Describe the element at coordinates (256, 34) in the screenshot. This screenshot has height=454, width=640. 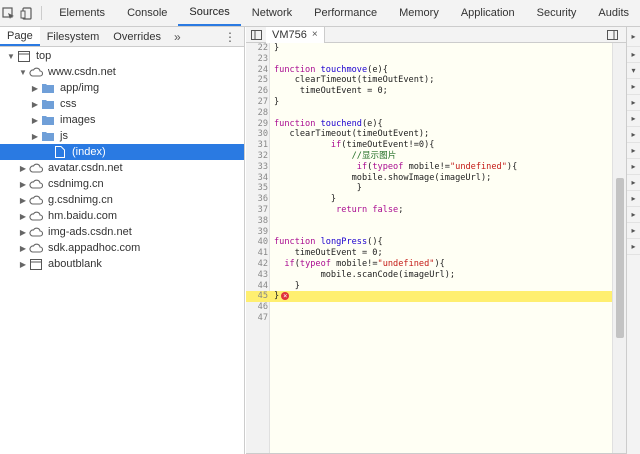
I see `toggle-navigator-icon` at that location.